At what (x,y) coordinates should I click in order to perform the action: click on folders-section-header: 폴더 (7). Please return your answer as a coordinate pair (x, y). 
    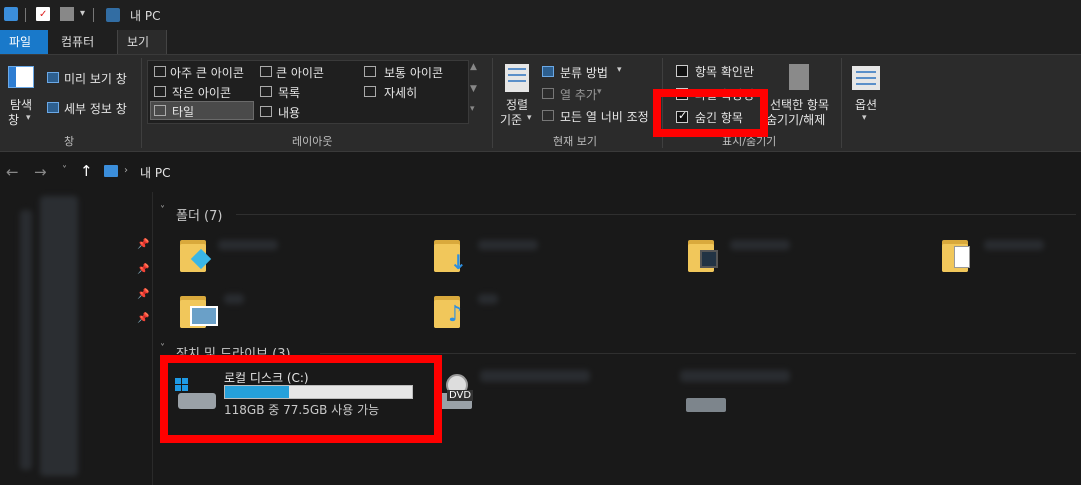
    Looking at the image, I should click on (199, 214).